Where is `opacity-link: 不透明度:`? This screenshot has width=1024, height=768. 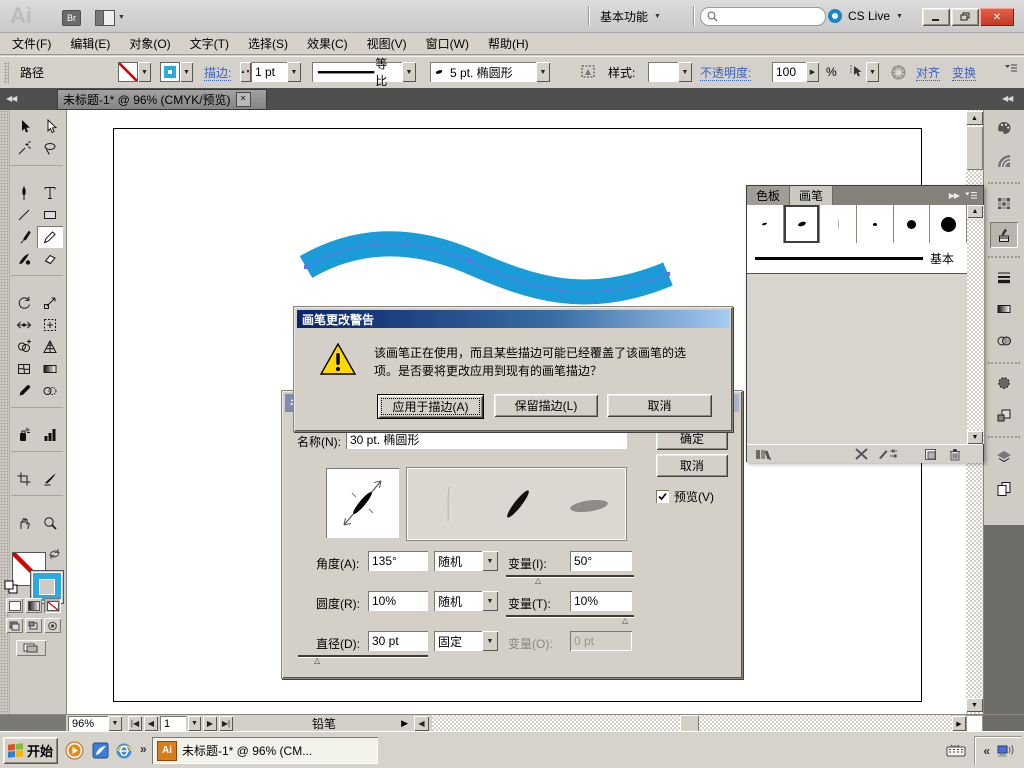
opacity-link: 不透明度: is located at coordinates (726, 72).